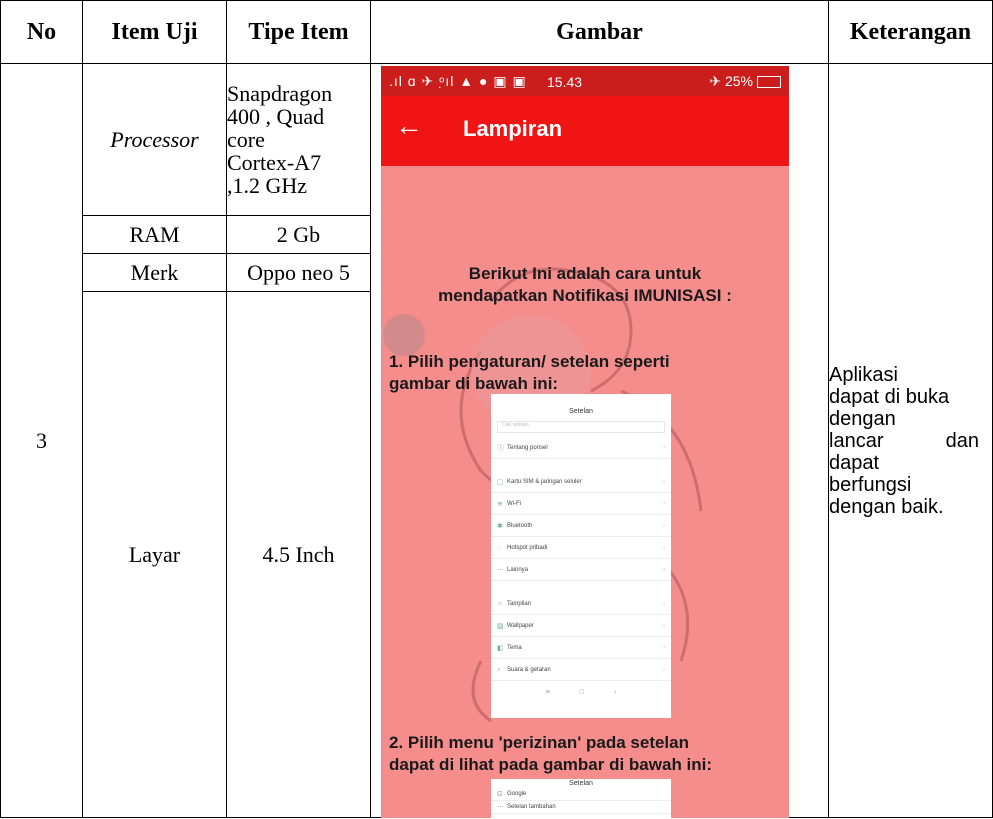 The width and height of the screenshot is (993, 819). Describe the element at coordinates (518, 569) in the screenshot. I see `mini-row-label: Lainnya` at that location.